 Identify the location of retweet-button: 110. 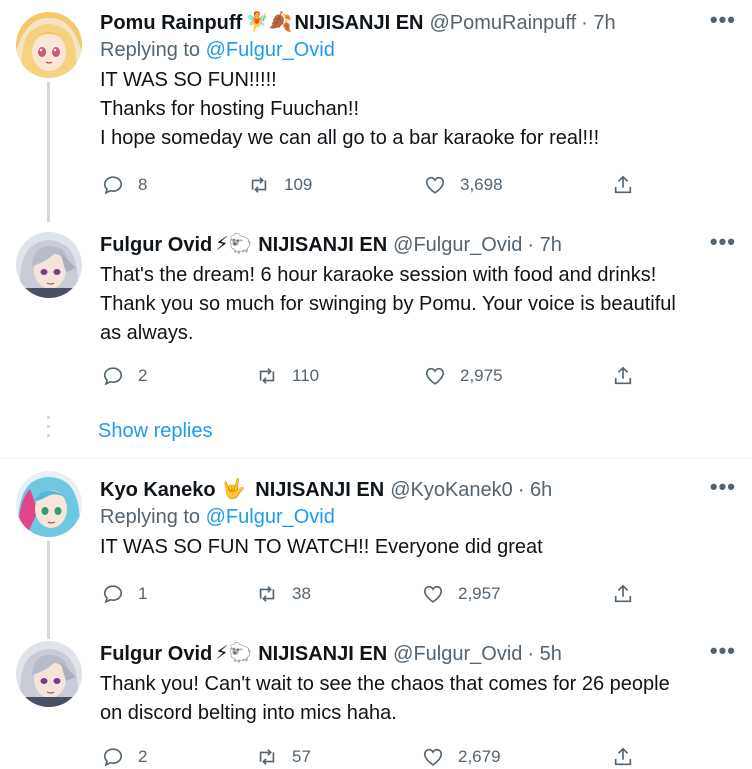
(287, 376).